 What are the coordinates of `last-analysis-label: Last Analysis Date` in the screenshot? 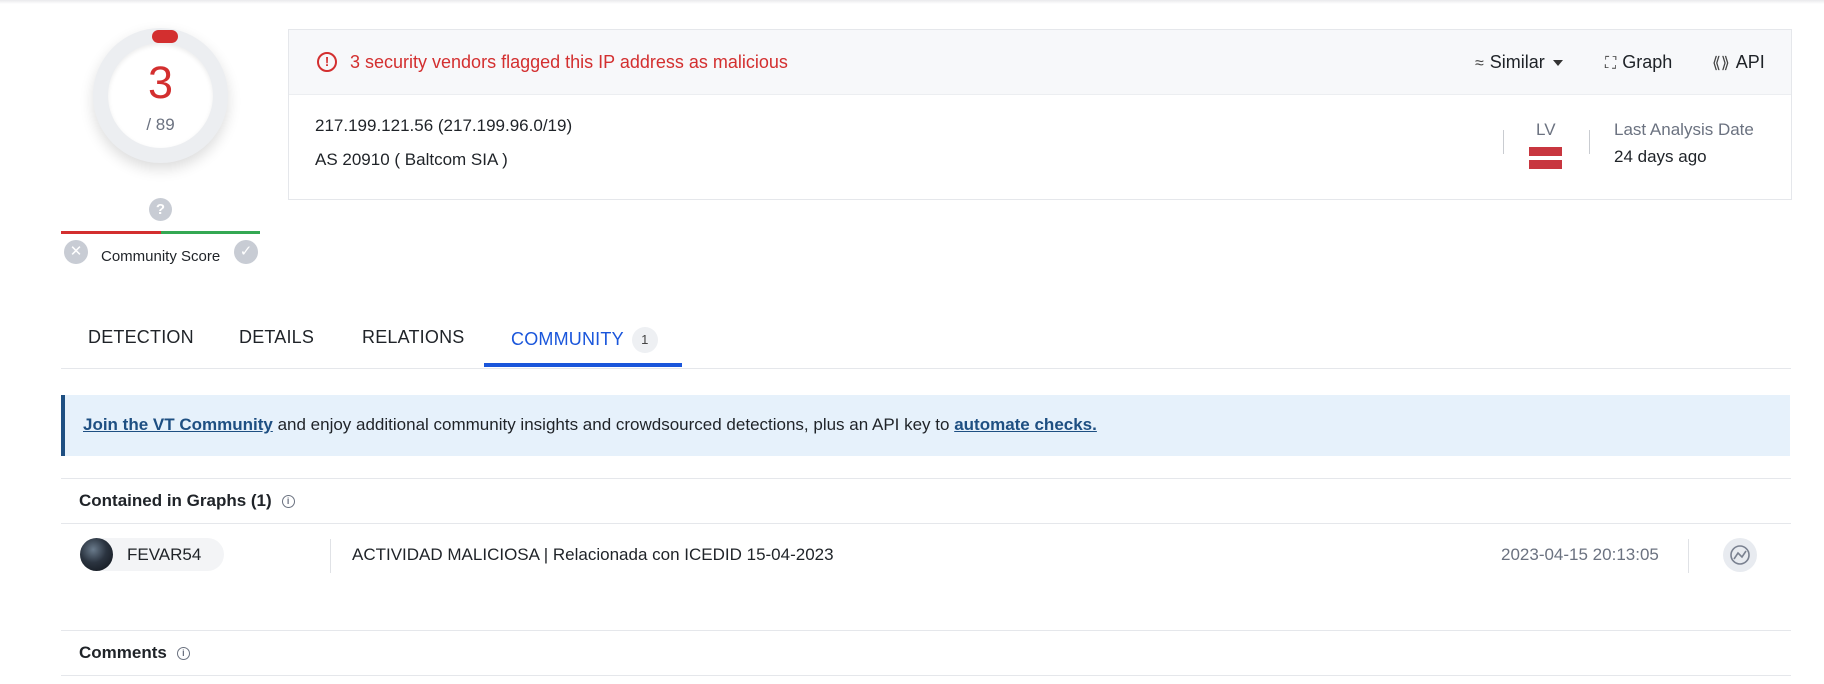 It's located at (1684, 129).